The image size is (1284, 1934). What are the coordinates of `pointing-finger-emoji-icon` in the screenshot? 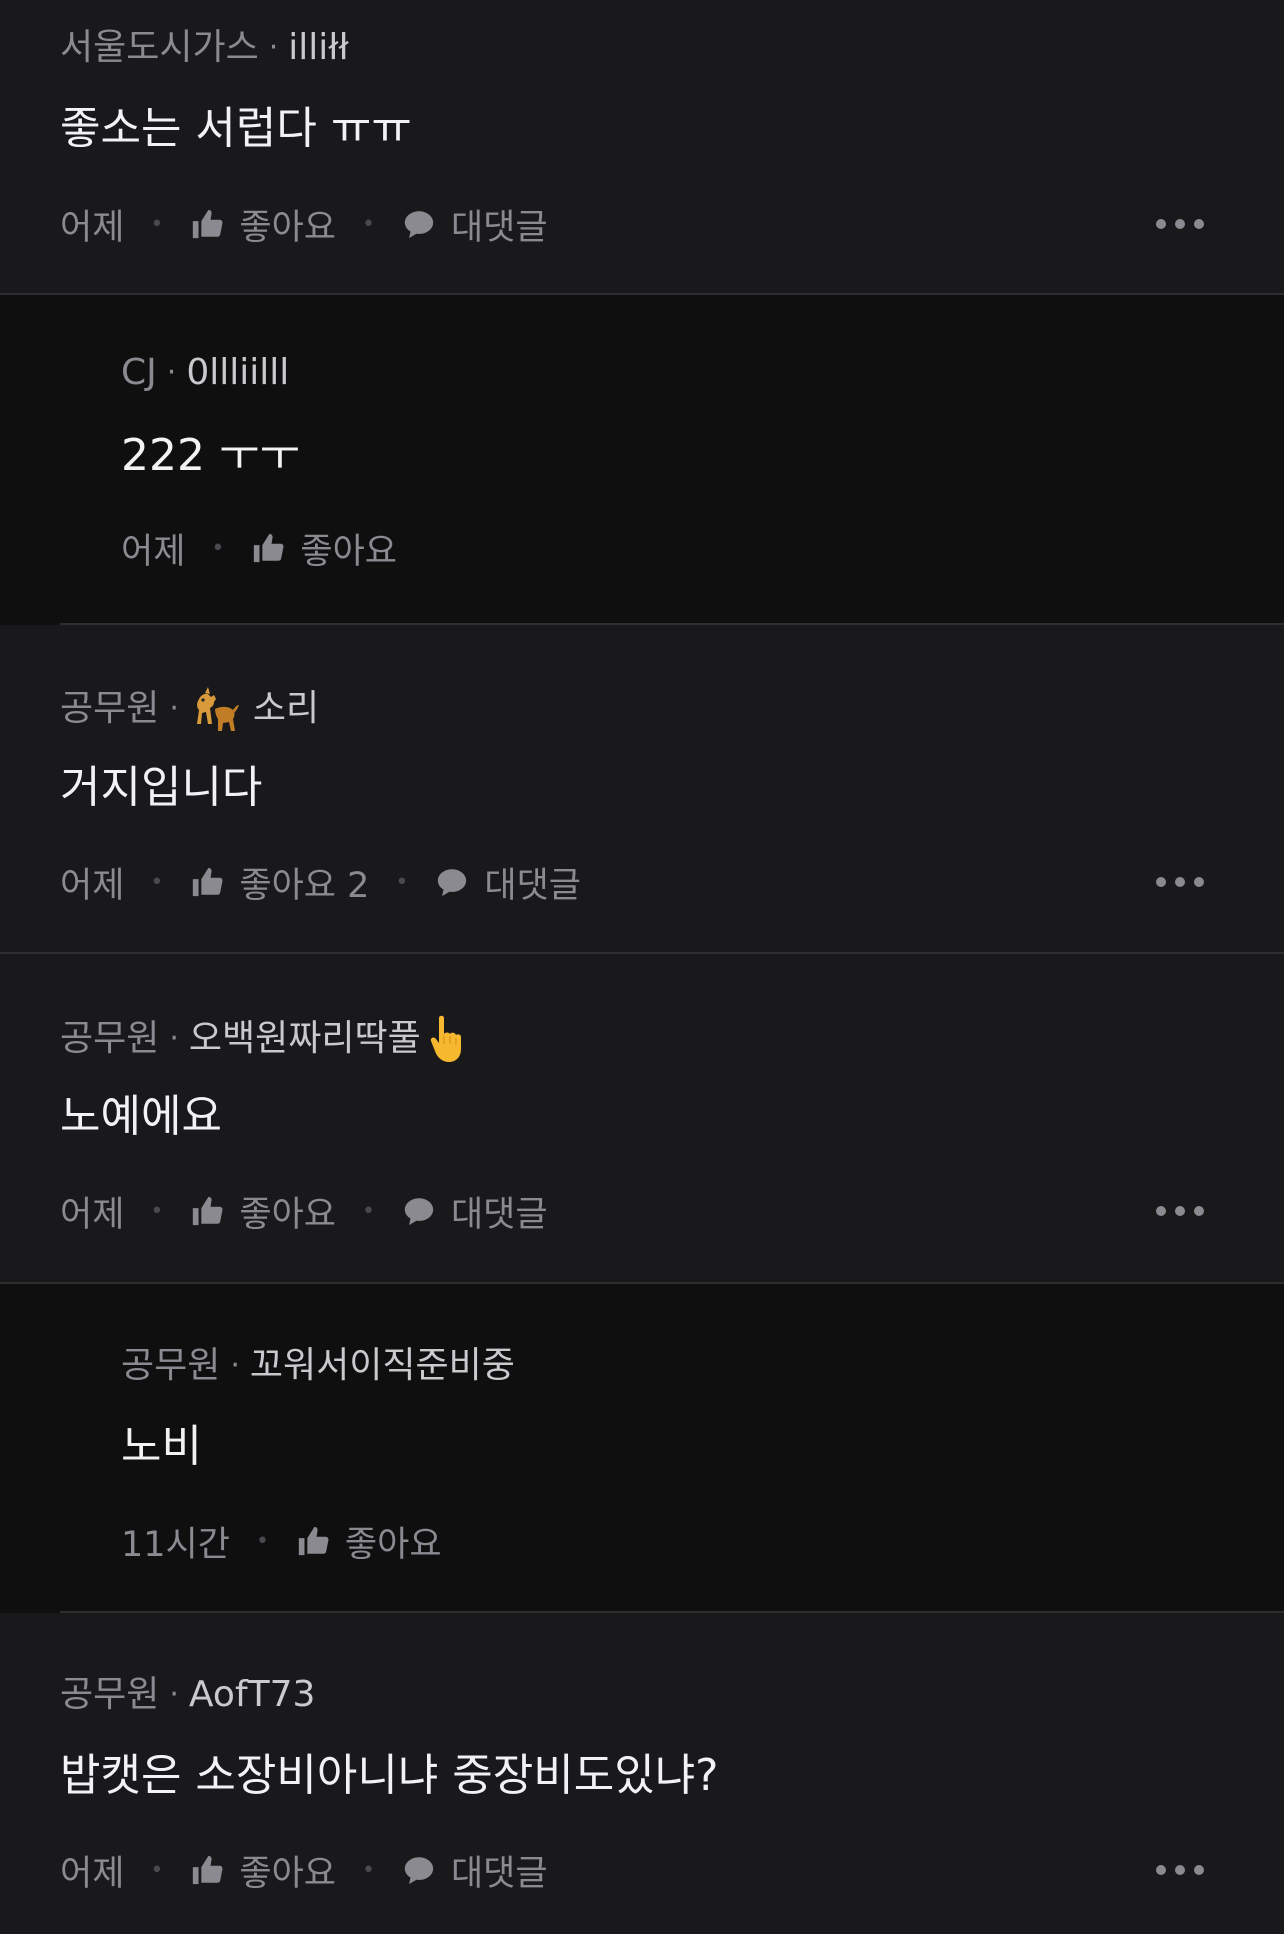 It's located at (445, 1038).